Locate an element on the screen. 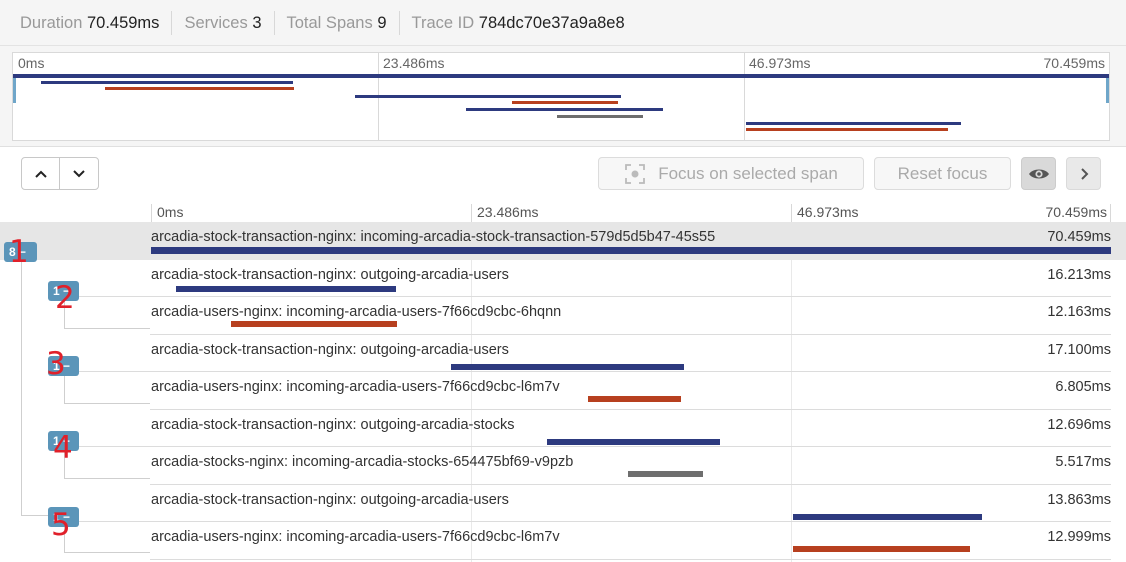 The height and width of the screenshot is (562, 1126). ruler-tick-label: 23.486ms is located at coordinates (508, 212).